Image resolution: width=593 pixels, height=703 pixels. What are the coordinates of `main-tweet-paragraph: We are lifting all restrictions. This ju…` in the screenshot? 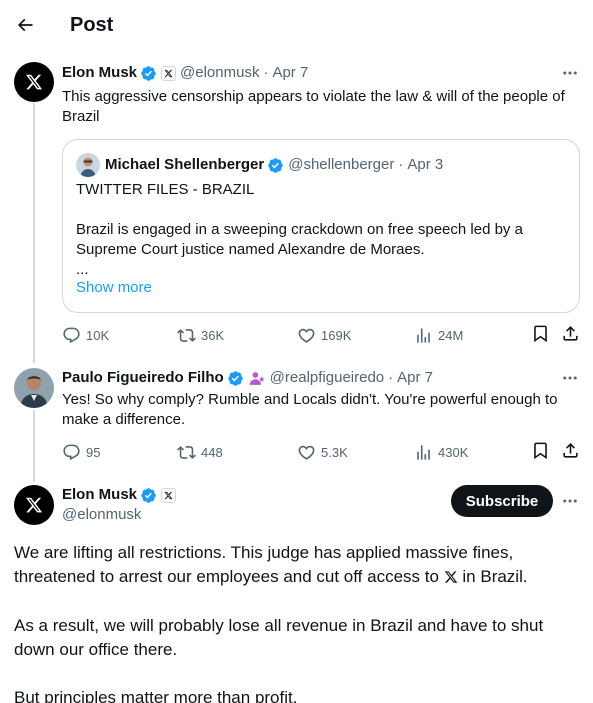 It's located at (296, 565).